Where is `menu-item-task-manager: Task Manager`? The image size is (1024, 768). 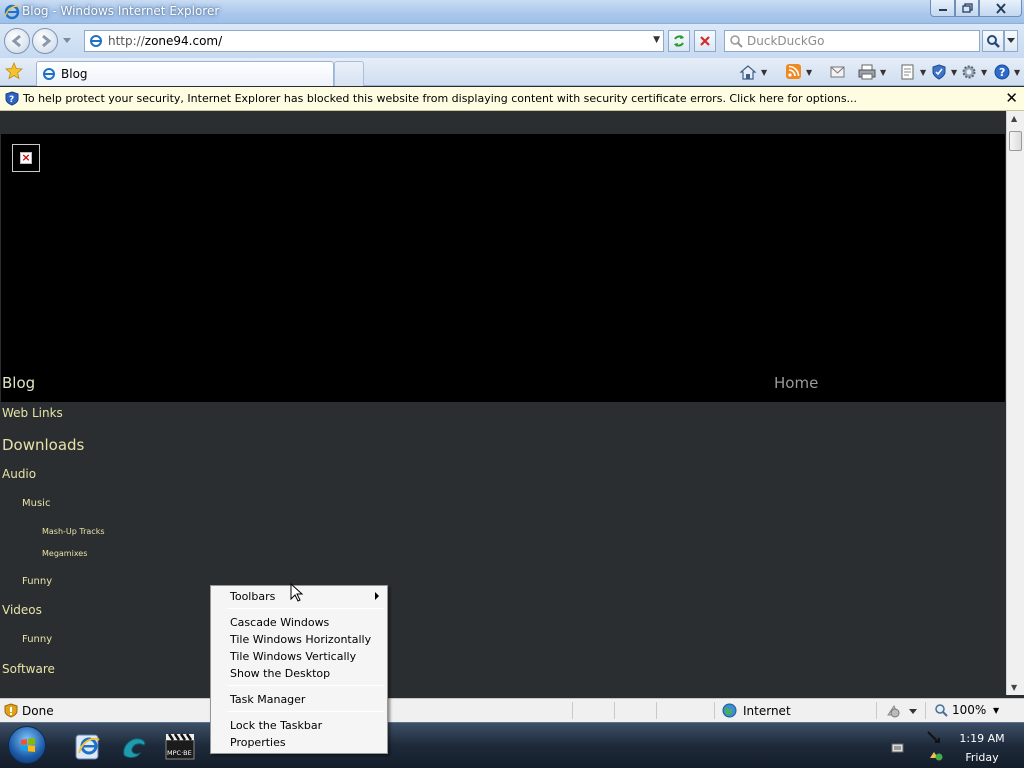 menu-item-task-manager: Task Manager is located at coordinates (267, 699).